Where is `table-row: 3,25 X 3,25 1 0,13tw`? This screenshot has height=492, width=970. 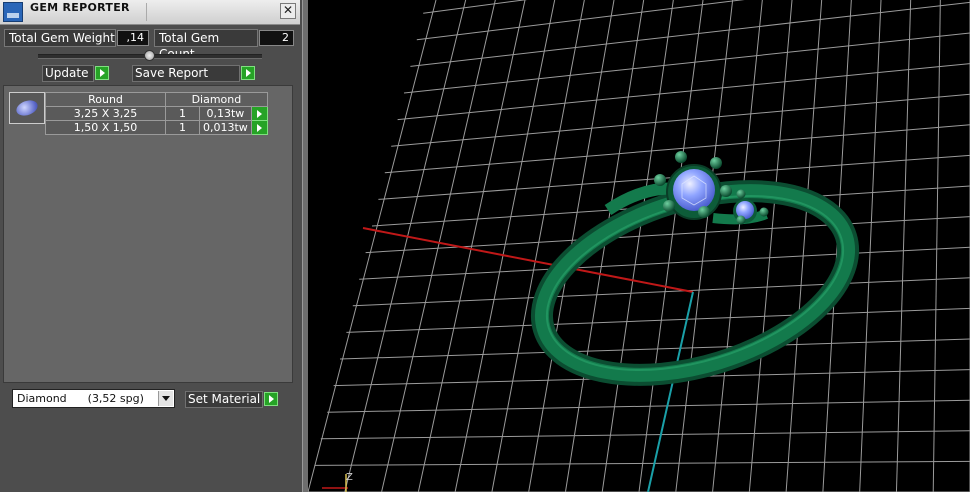 table-row: 3,25 X 3,25 1 0,13tw is located at coordinates (156, 113).